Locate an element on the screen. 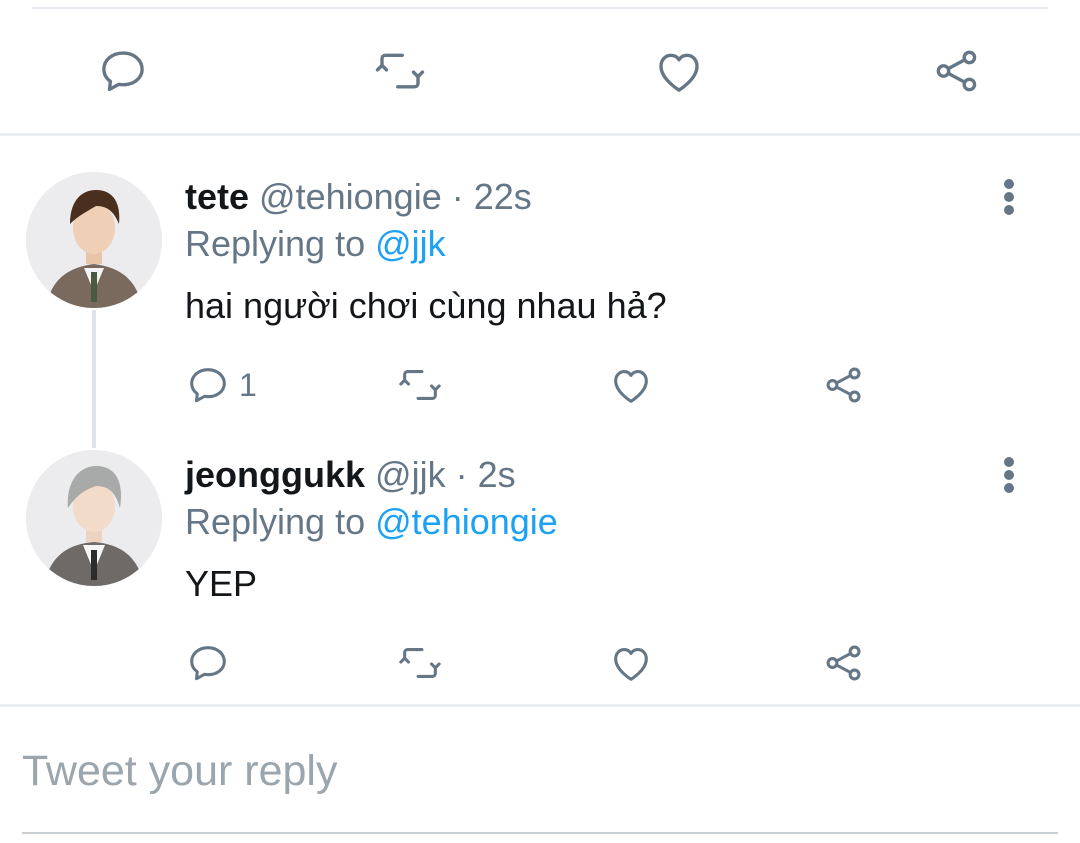  user-handle: @jjk is located at coordinates (410, 474).